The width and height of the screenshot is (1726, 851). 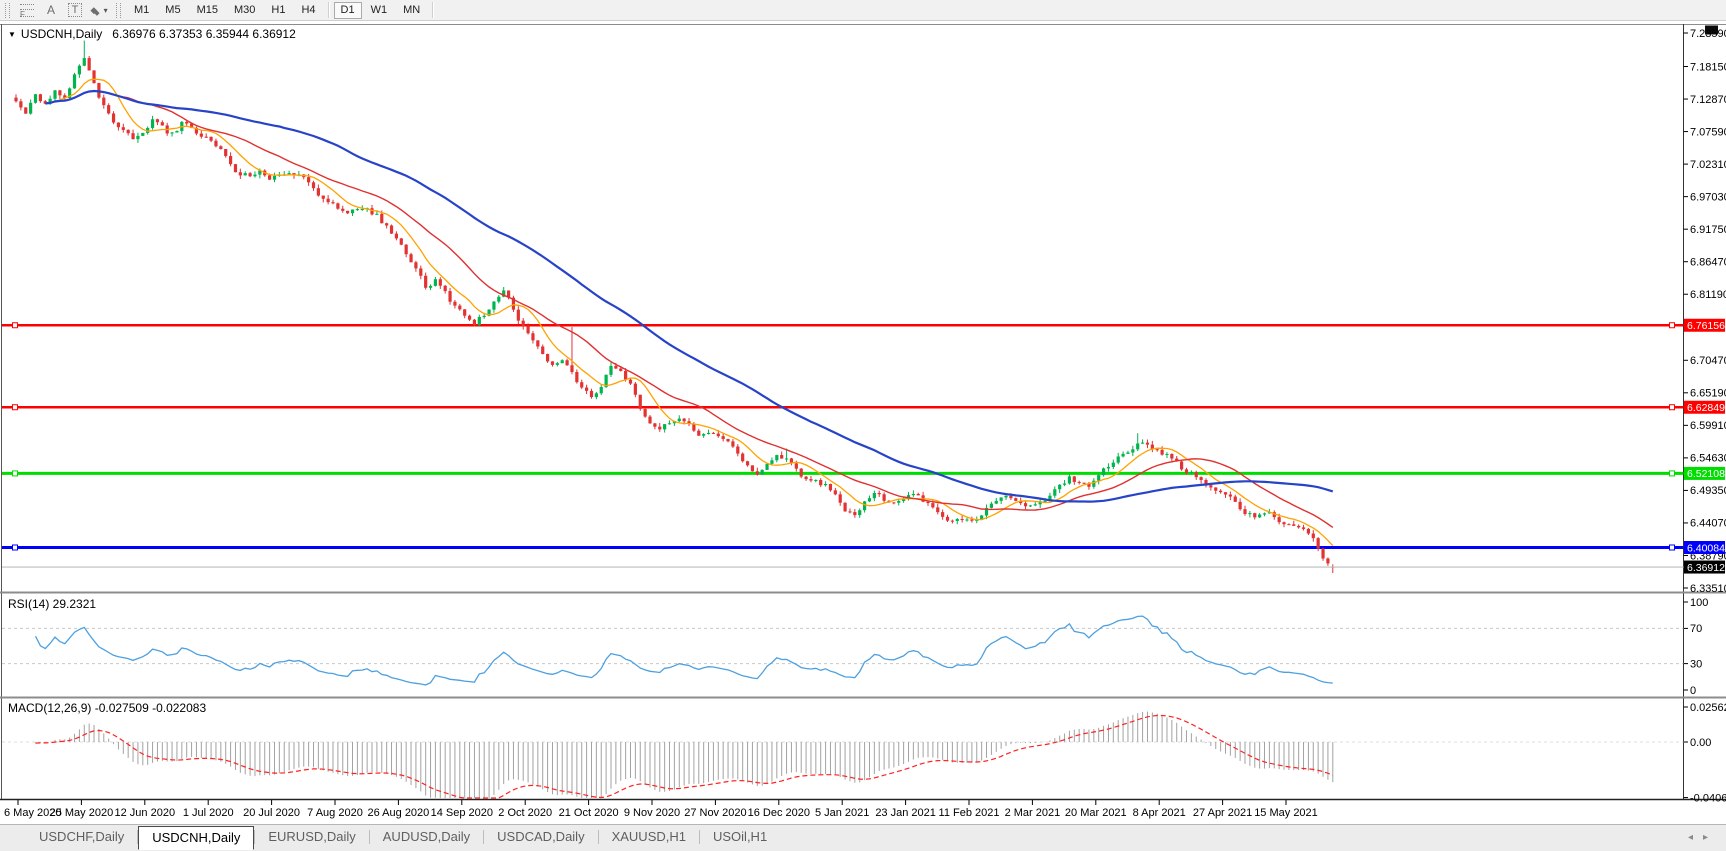 I want to click on rsi-line, so click(x=683, y=650).